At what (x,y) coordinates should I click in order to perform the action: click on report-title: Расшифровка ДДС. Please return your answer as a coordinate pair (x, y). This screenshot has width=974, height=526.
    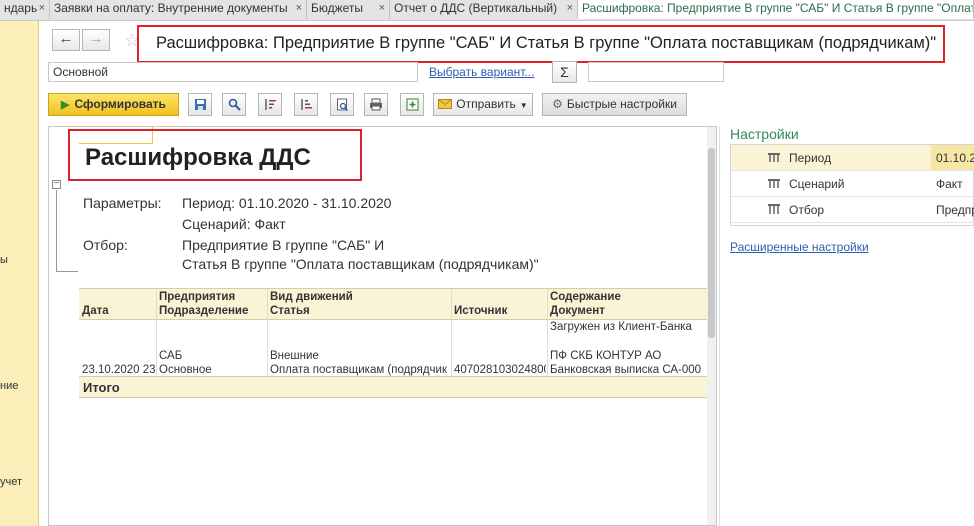
    Looking at the image, I should click on (198, 157).